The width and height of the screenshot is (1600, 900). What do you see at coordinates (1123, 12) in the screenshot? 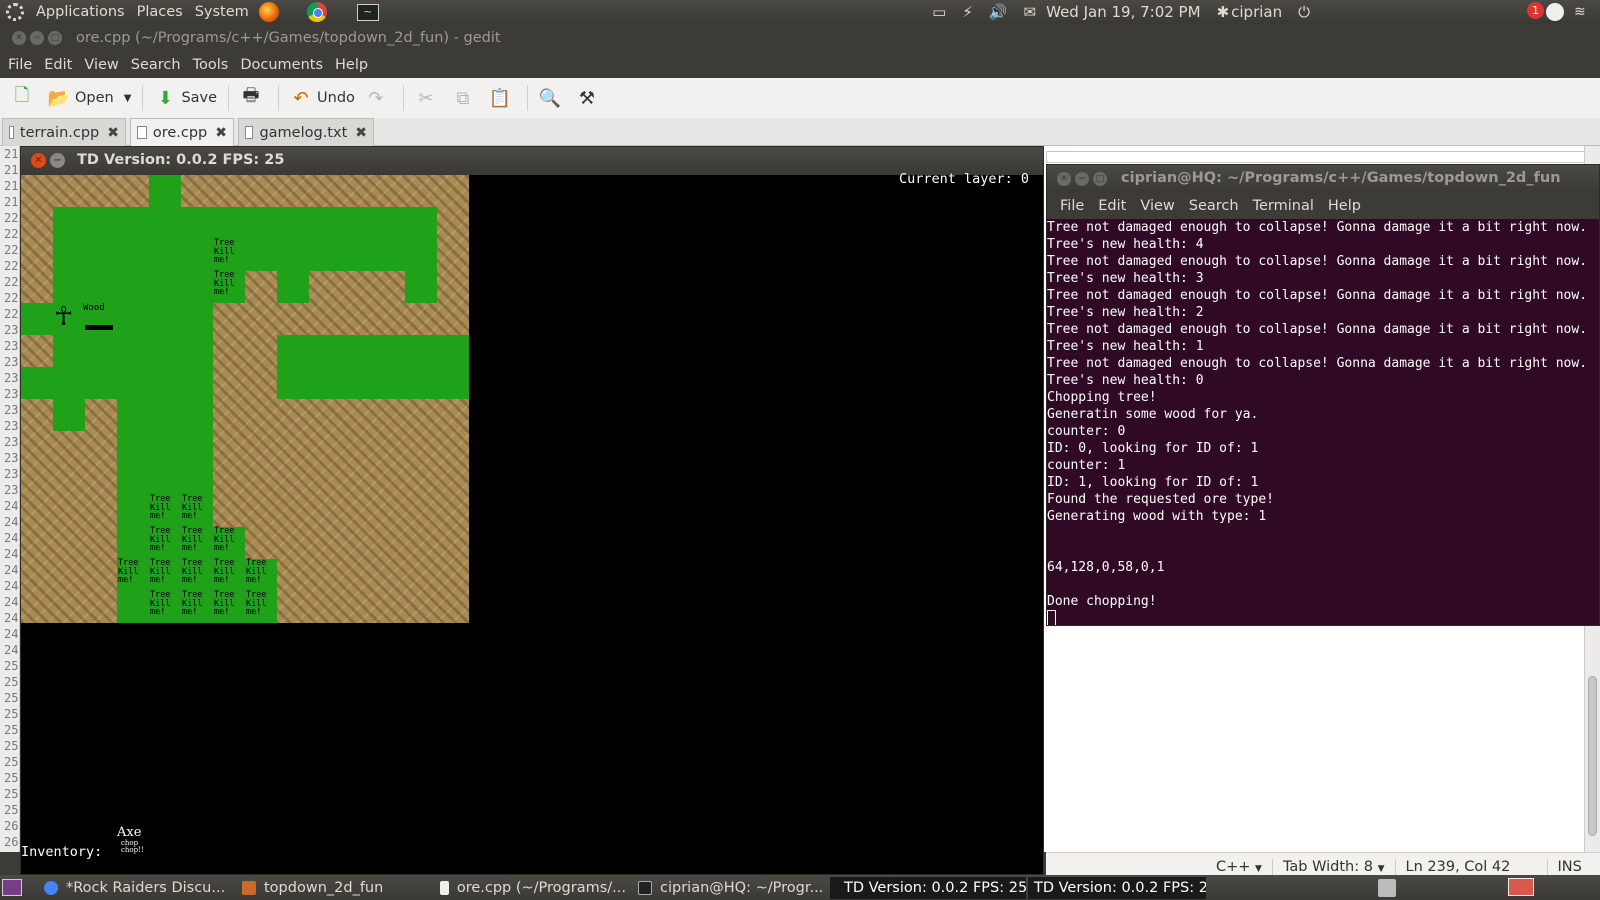
I see `clock: Wed Jan 19, 7:02 PM` at bounding box center [1123, 12].